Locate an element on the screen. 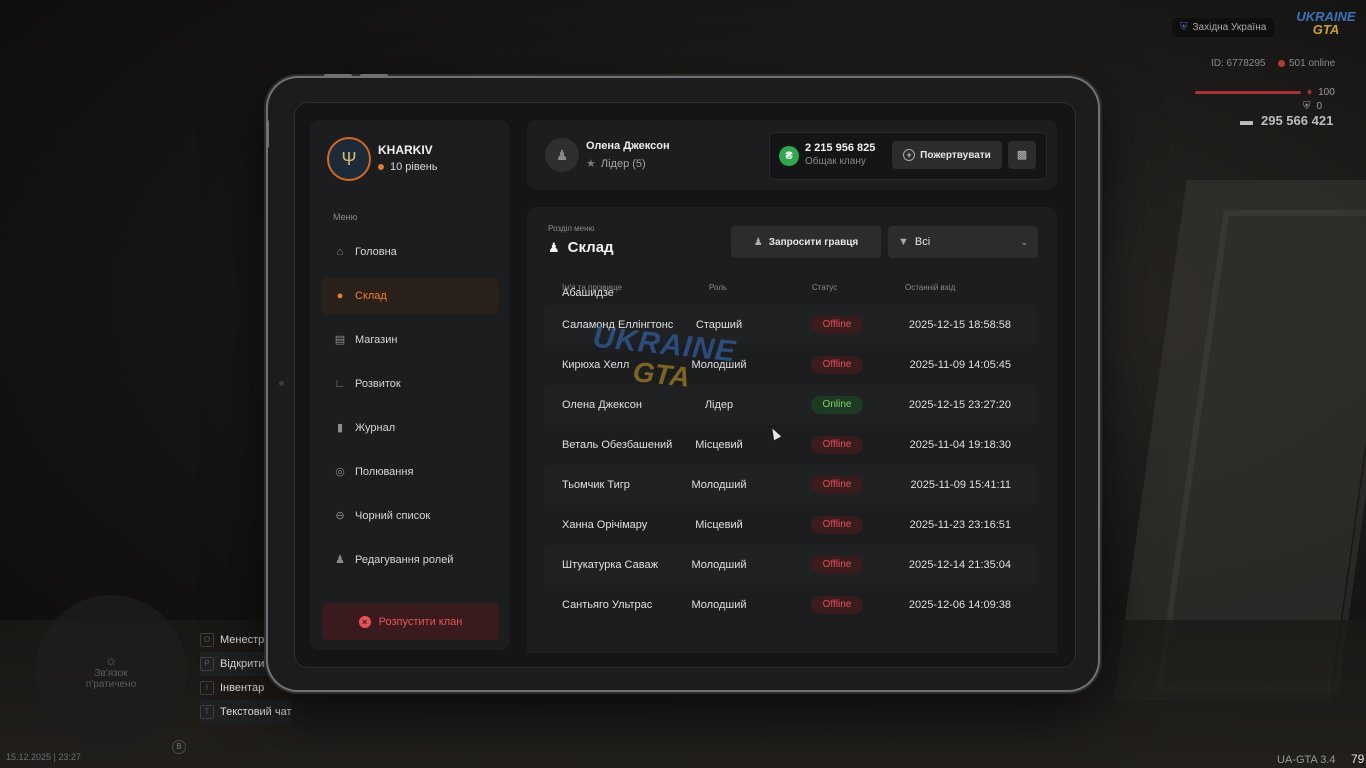 Image resolution: width=1366 pixels, height=768 pixels. filter-select: ▼ Всі ⌄ is located at coordinates (963, 242).